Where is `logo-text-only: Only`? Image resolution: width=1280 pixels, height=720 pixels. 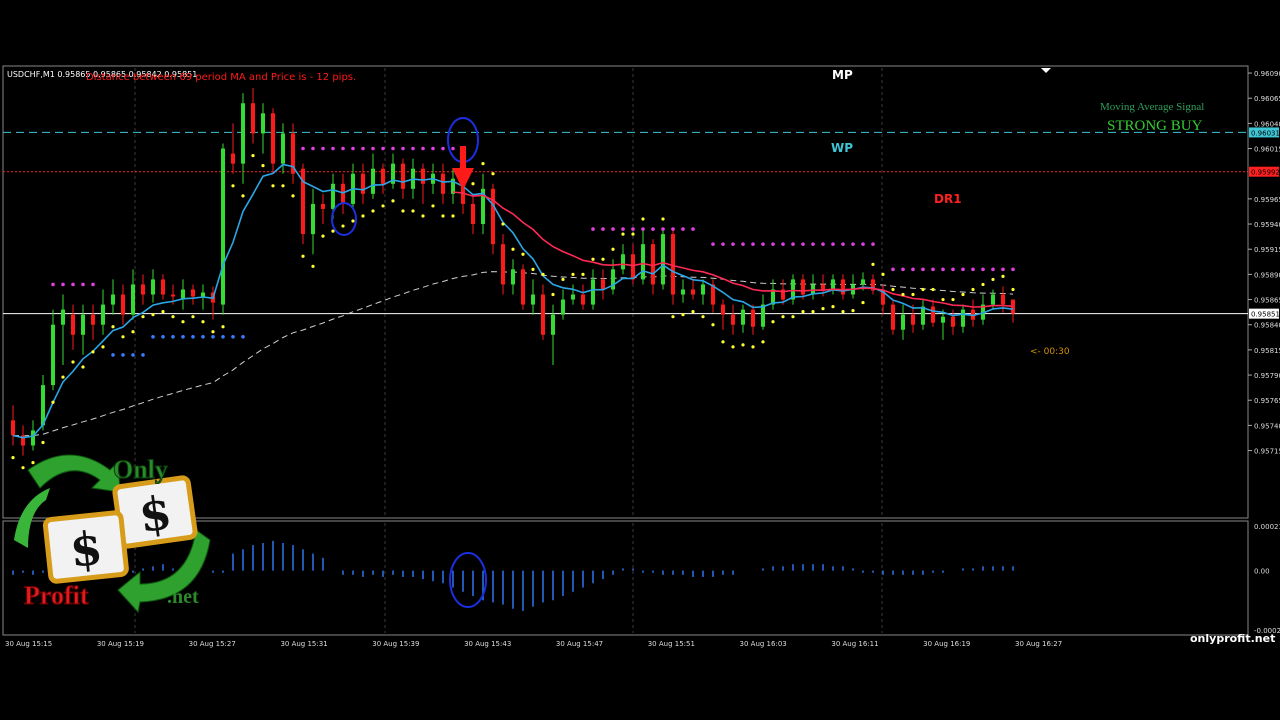
logo-text-only: Only is located at coordinates (140, 469).